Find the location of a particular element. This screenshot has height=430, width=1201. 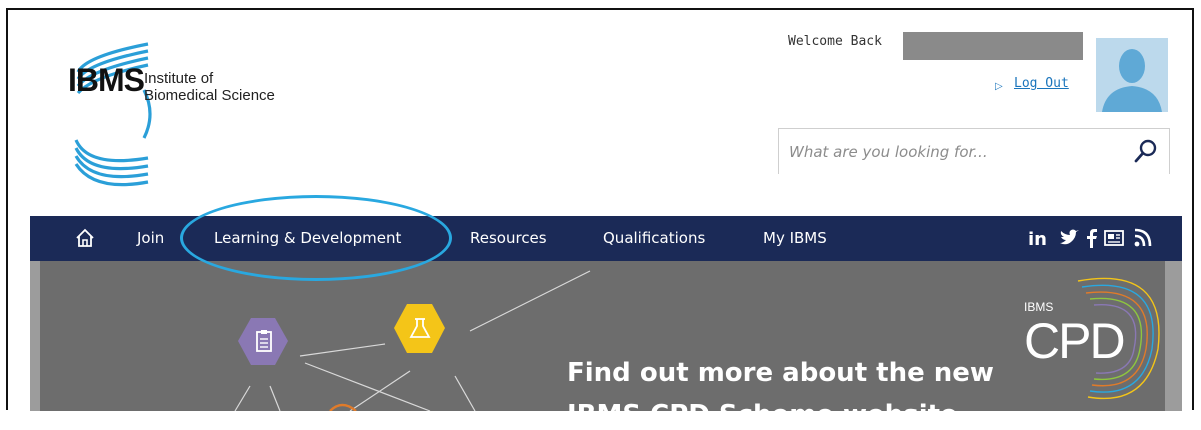

svg-text: in is located at coordinates (1037, 239).